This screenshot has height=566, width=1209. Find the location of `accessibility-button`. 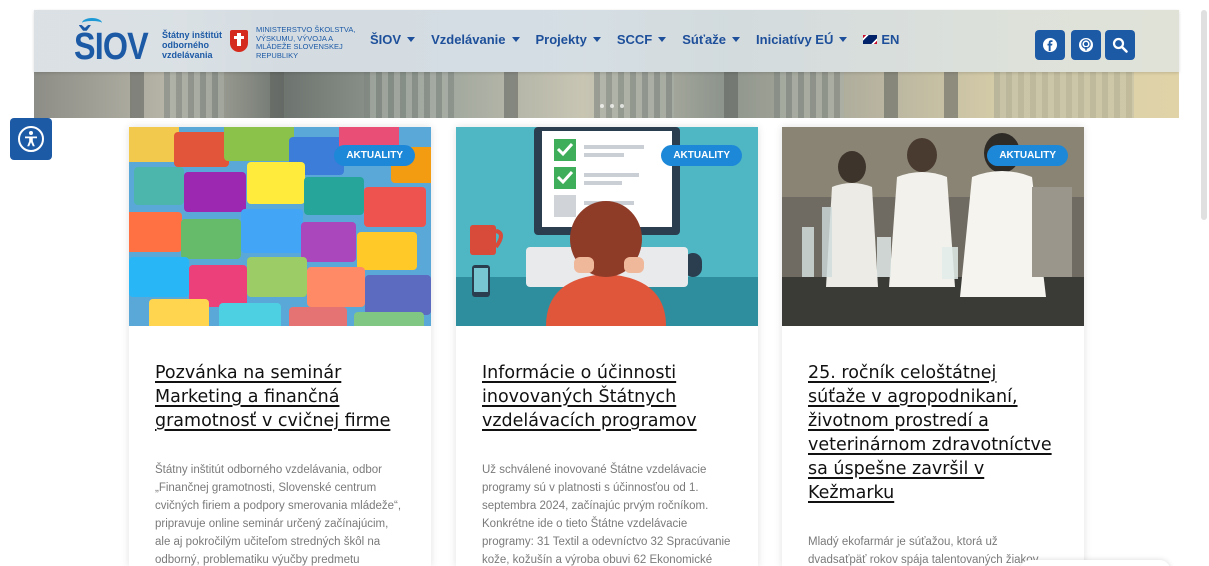

accessibility-button is located at coordinates (31, 139).